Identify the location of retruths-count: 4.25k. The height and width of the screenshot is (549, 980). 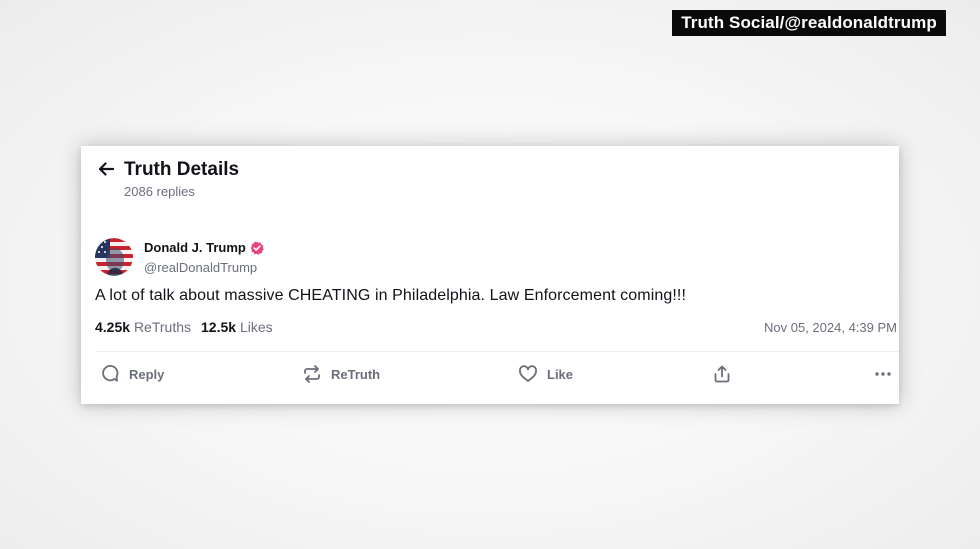
(113, 327).